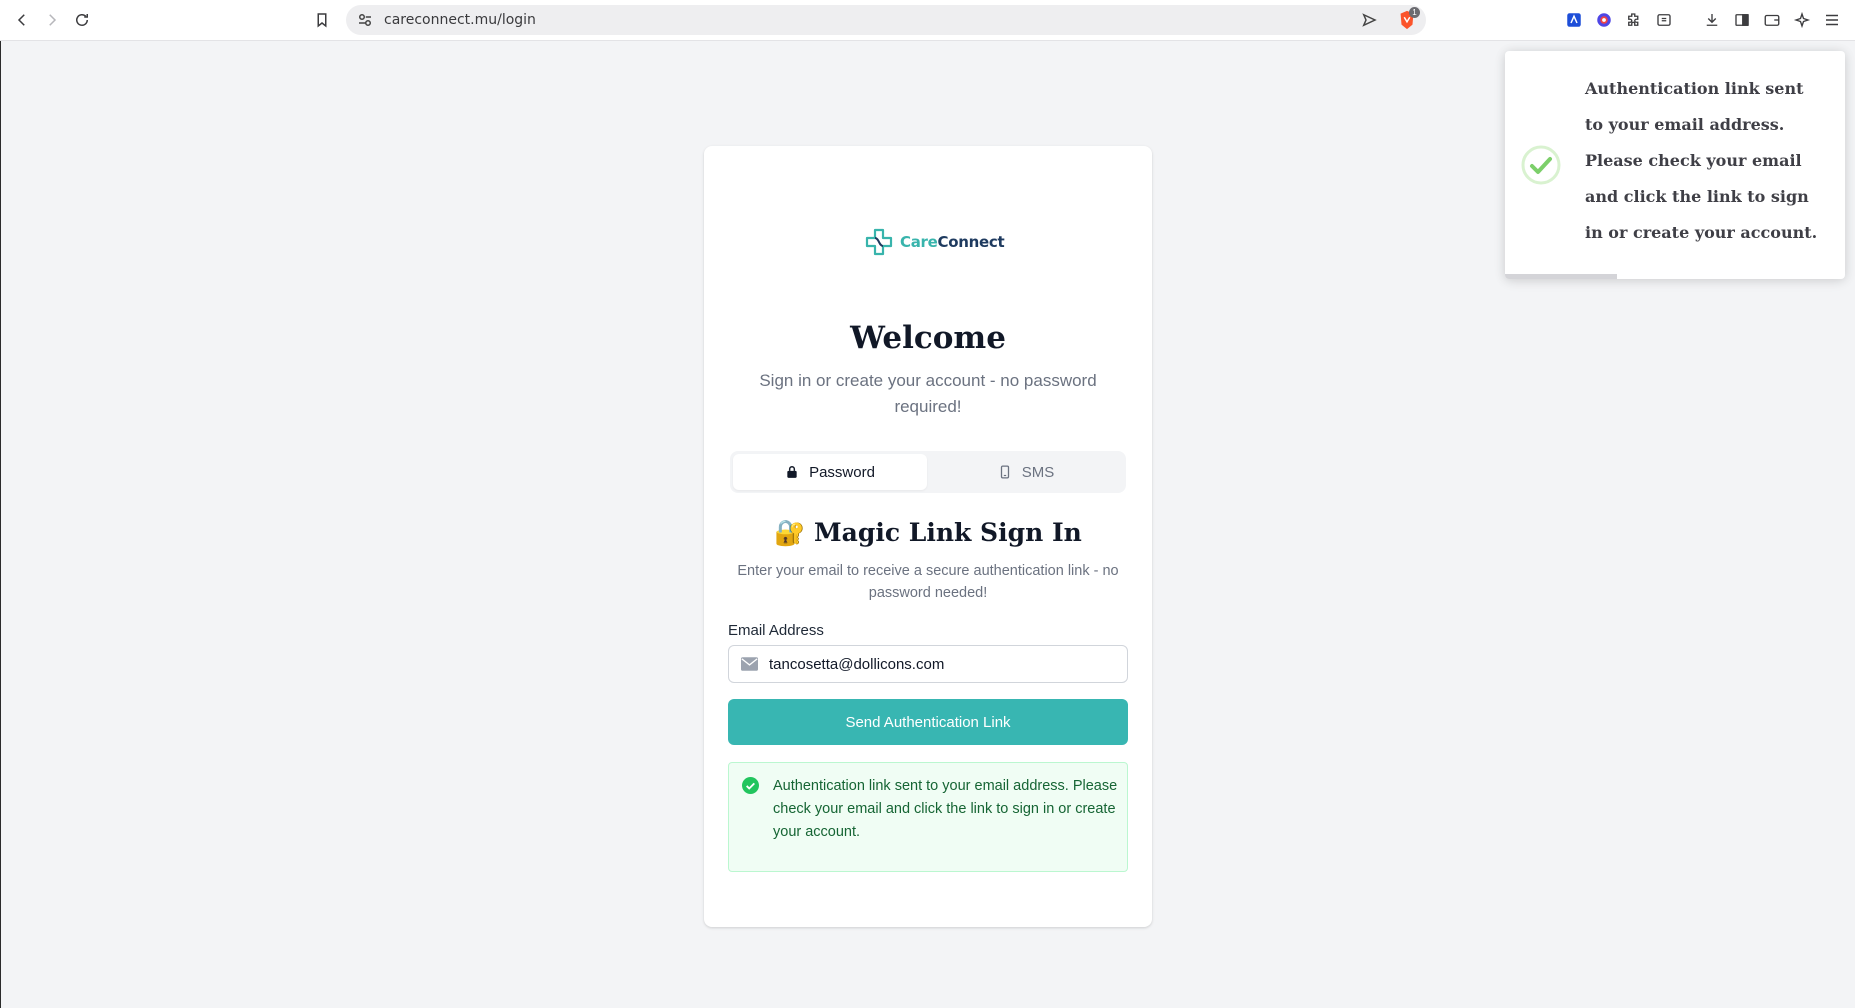  I want to click on tab-password: Password, so click(830, 472).